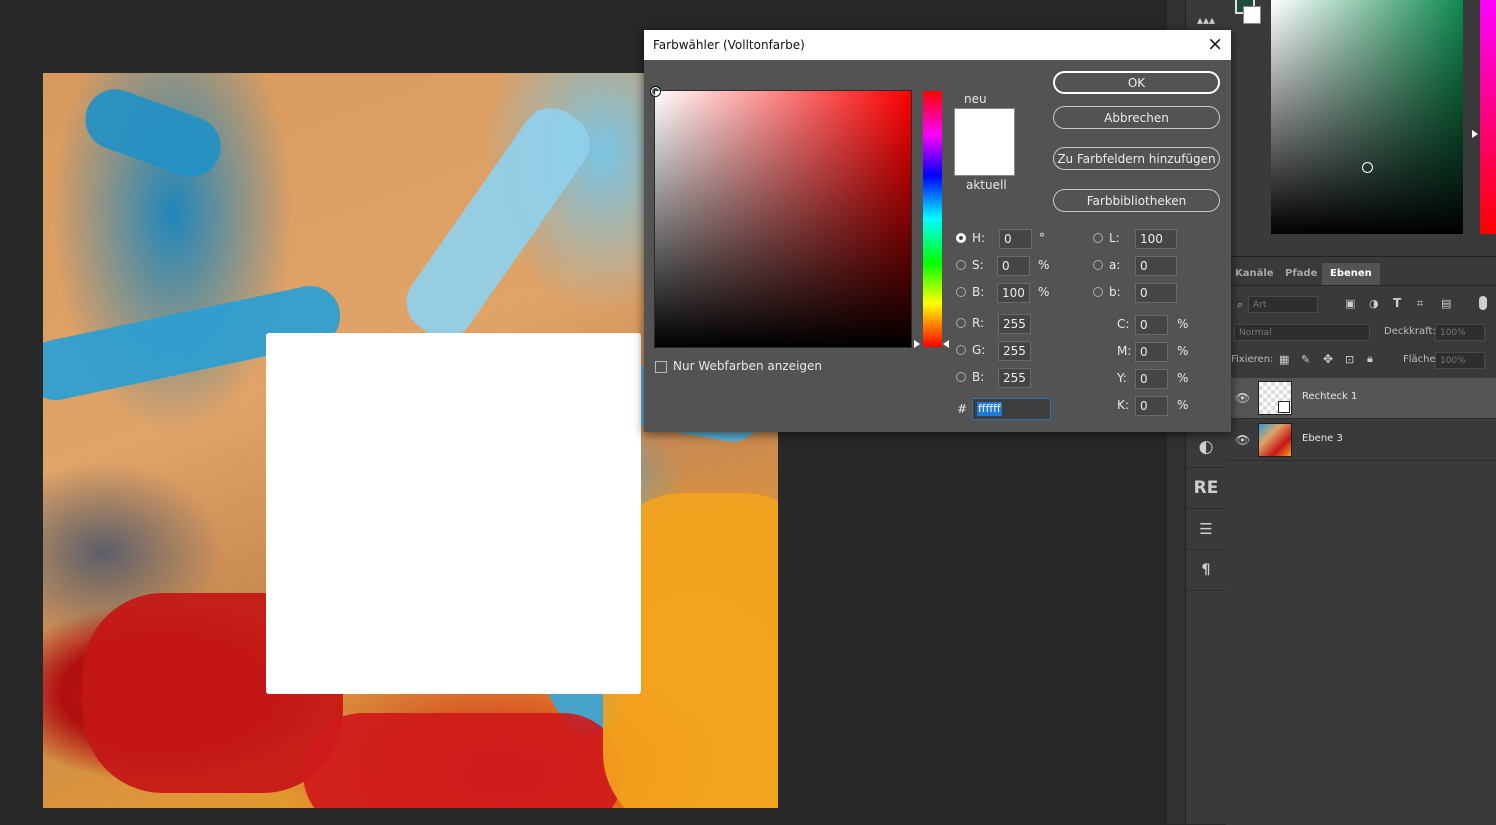  I want to click on image-filter-icon: ▣, so click(1350, 303).